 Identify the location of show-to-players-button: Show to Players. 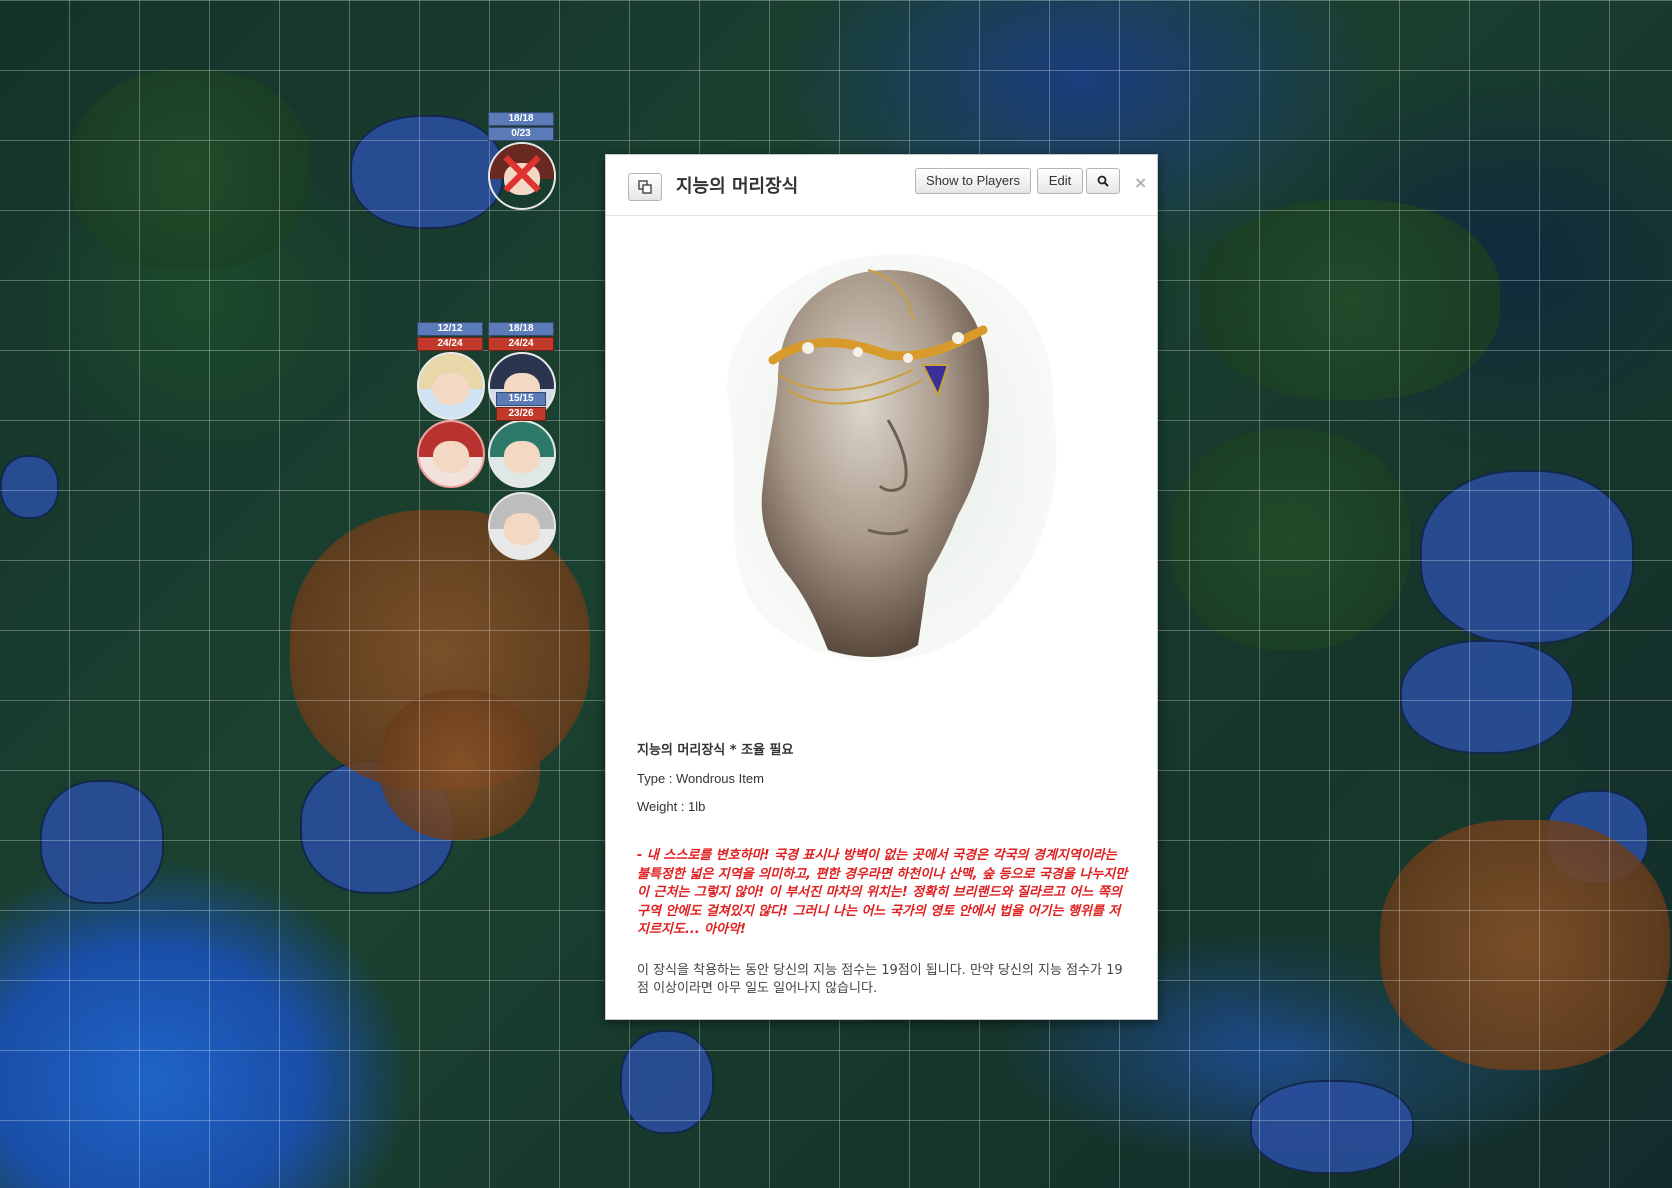
(973, 181).